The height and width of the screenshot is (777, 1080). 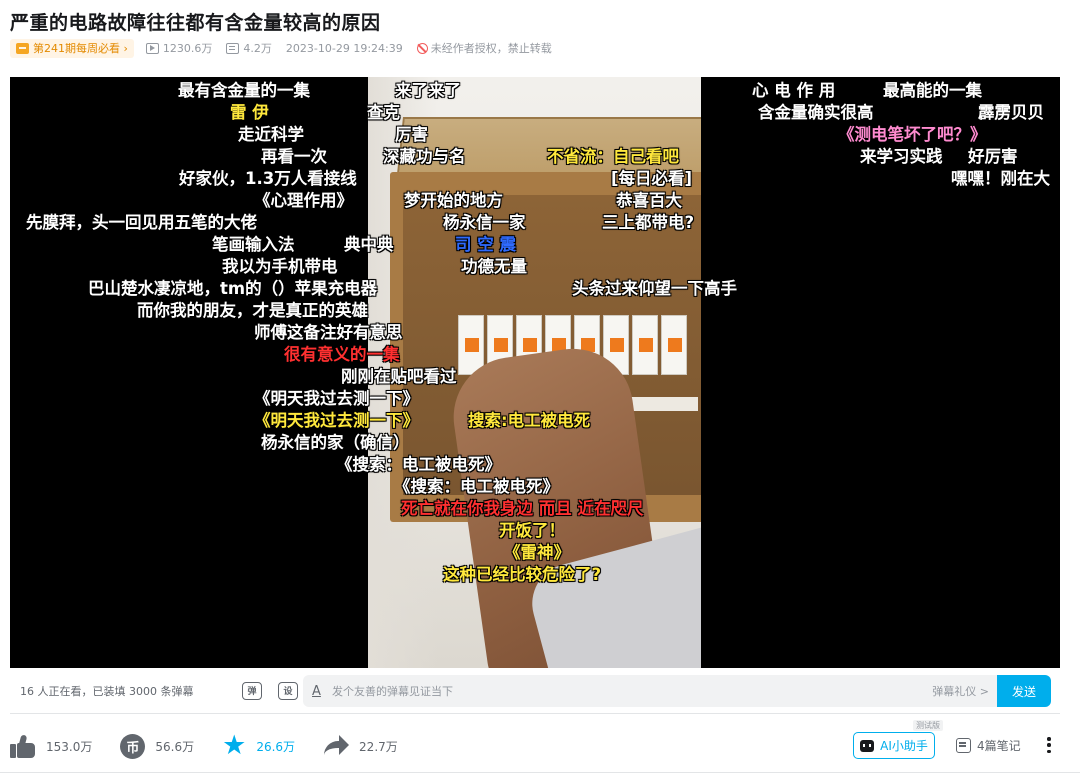 I want to click on forbidden-icon, so click(x=422, y=48).